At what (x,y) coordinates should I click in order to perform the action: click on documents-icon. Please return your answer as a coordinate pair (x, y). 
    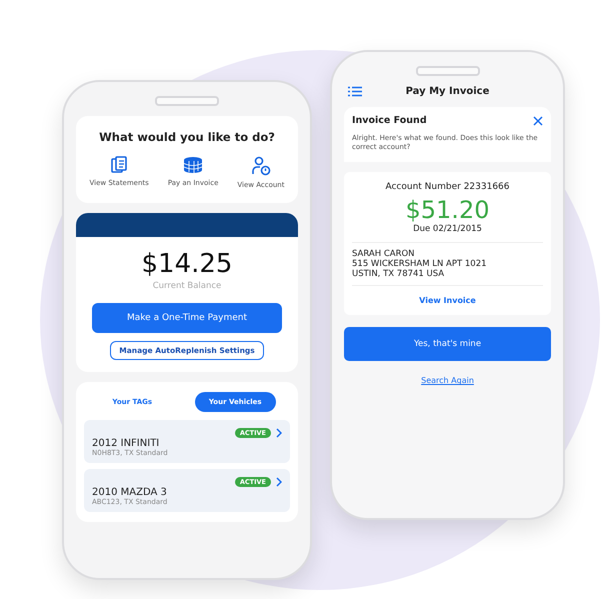
    Looking at the image, I should click on (119, 165).